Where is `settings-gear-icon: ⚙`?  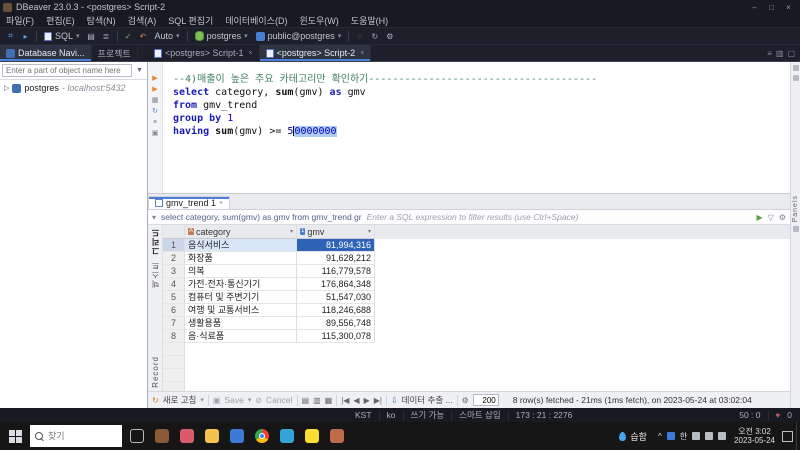
settings-gear-icon: ⚙ is located at coordinates (389, 36).